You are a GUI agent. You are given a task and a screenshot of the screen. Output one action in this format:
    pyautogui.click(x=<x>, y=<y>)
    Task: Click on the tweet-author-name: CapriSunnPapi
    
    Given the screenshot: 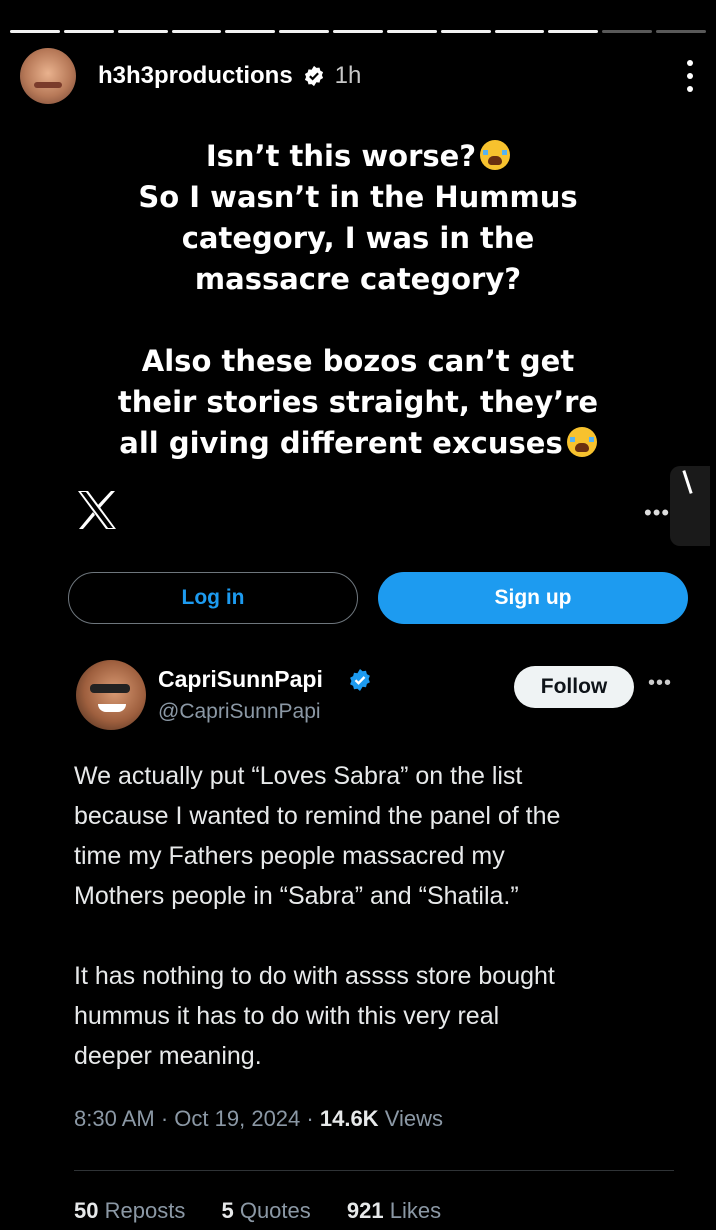 What is the action you would take?
    pyautogui.click(x=240, y=679)
    